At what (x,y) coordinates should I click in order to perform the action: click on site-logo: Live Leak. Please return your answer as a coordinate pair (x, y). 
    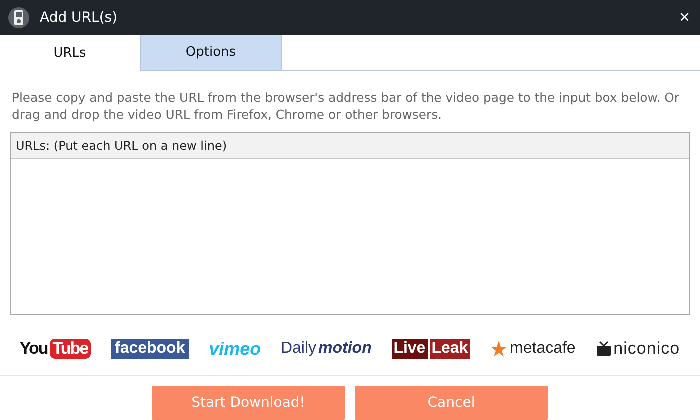
    Looking at the image, I should click on (431, 349).